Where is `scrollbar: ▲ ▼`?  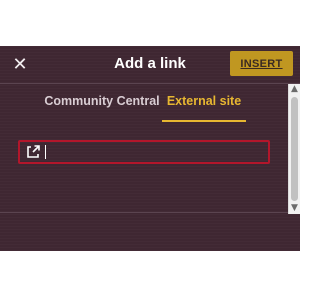 scrollbar: ▲ ▼ is located at coordinates (294, 149).